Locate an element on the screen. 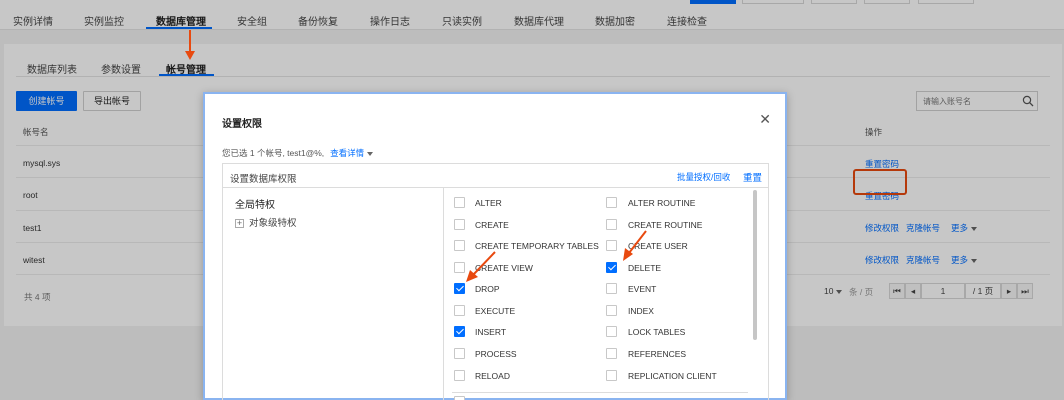 This screenshot has width=1064, height=400. permission-box-header: 设置数据库权限 批量授权/回收 重置 is located at coordinates (495, 176).